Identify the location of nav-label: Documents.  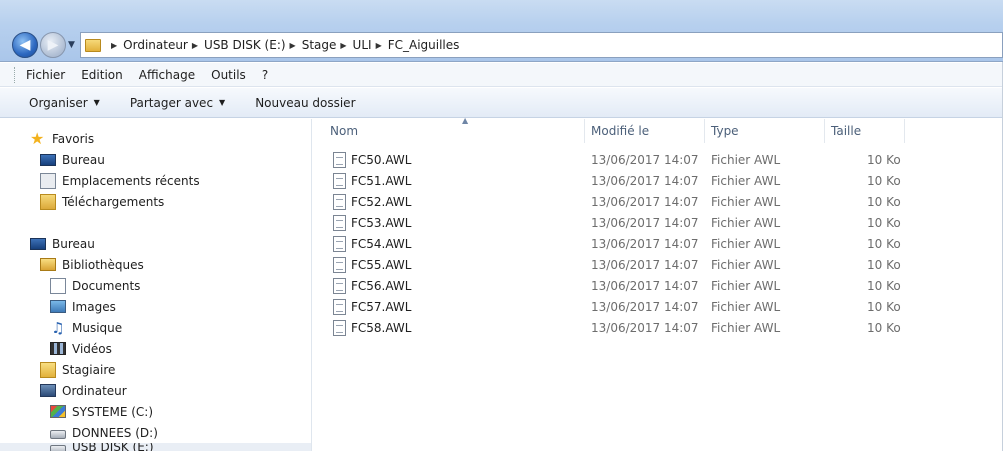
(106, 285).